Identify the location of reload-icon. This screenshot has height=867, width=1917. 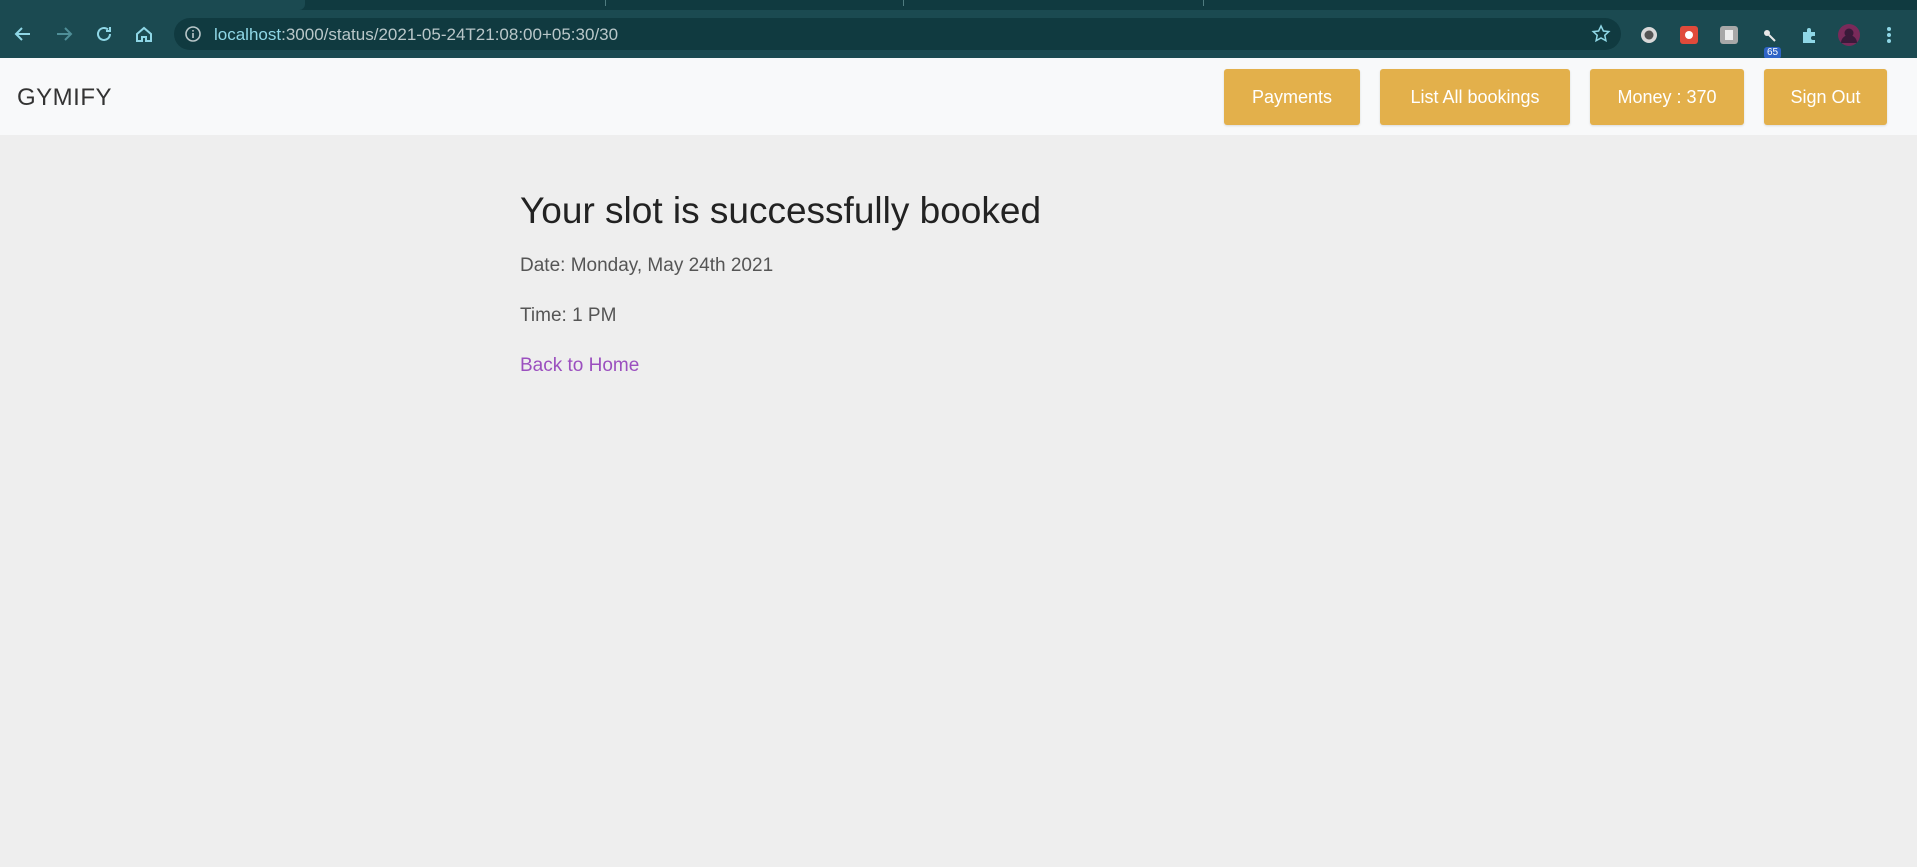
(104, 34).